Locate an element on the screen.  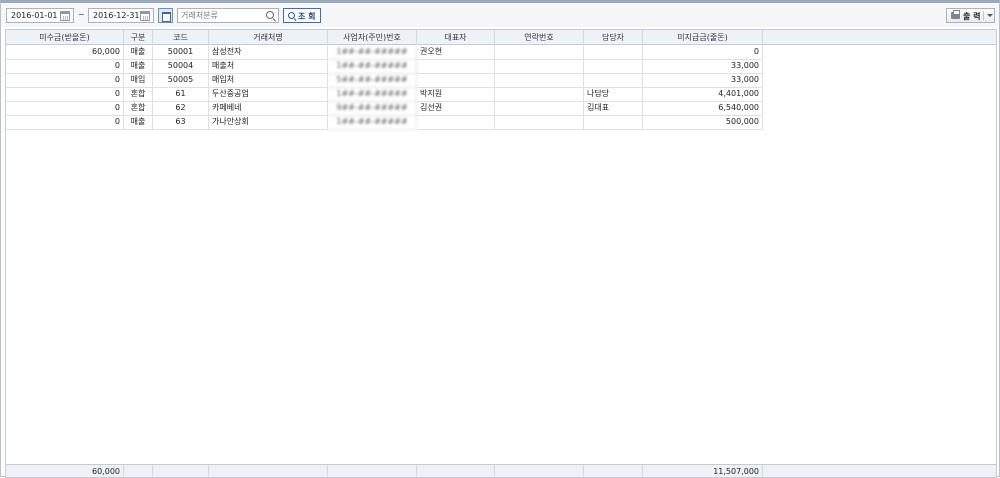
cell-ceo: 권오현 is located at coordinates (456, 52).